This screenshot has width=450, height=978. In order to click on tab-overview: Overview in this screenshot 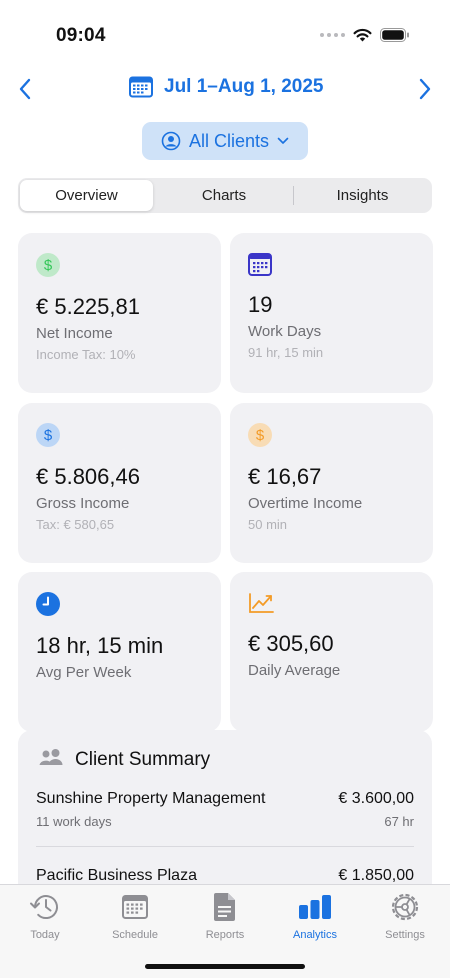, I will do `click(86, 195)`.